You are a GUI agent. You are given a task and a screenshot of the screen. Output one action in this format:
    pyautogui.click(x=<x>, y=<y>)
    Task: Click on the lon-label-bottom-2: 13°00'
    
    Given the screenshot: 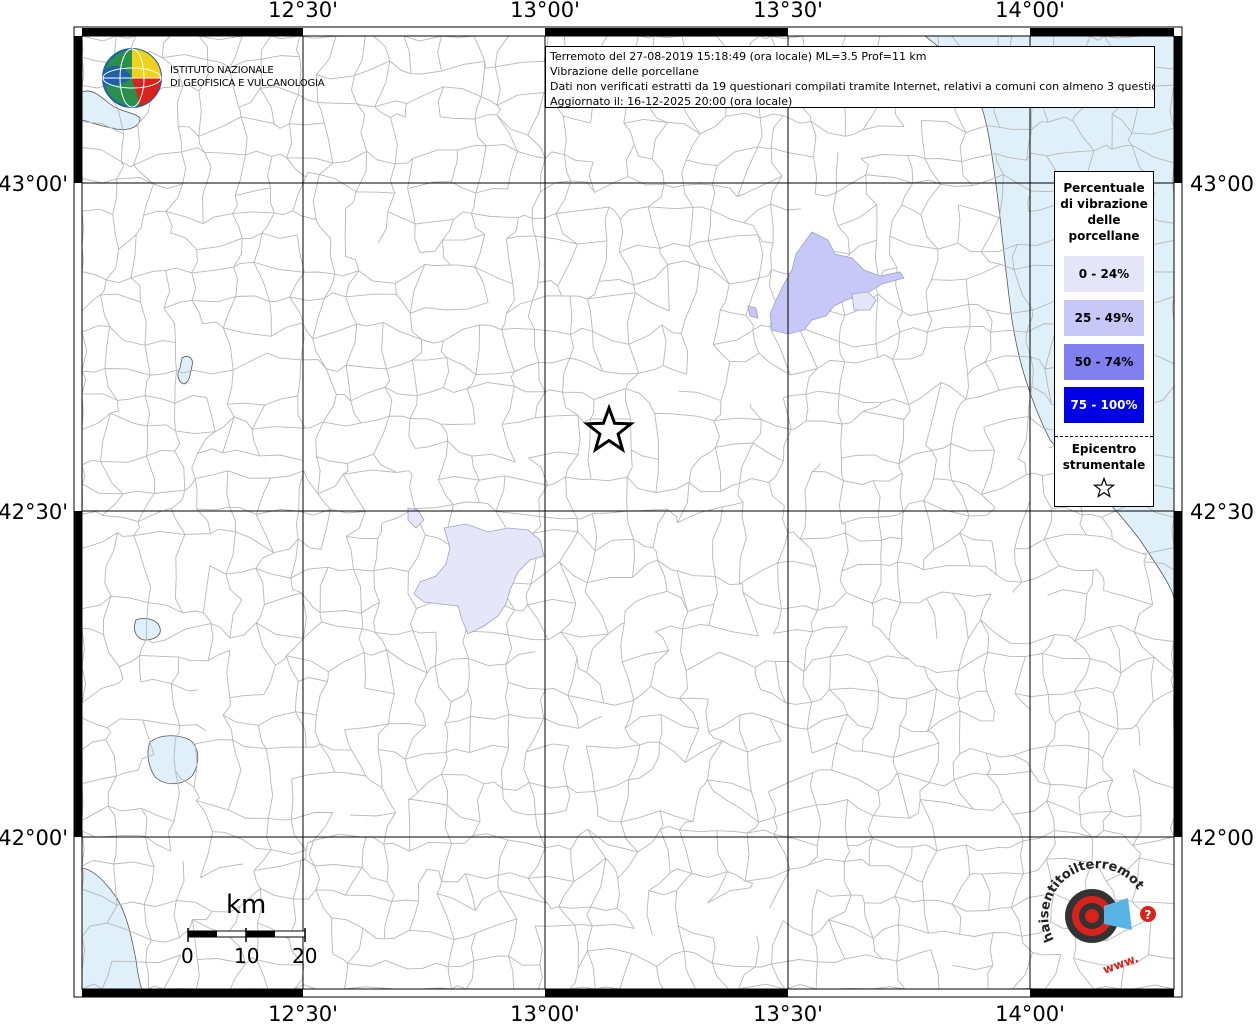 What is the action you would take?
    pyautogui.click(x=545, y=1013)
    